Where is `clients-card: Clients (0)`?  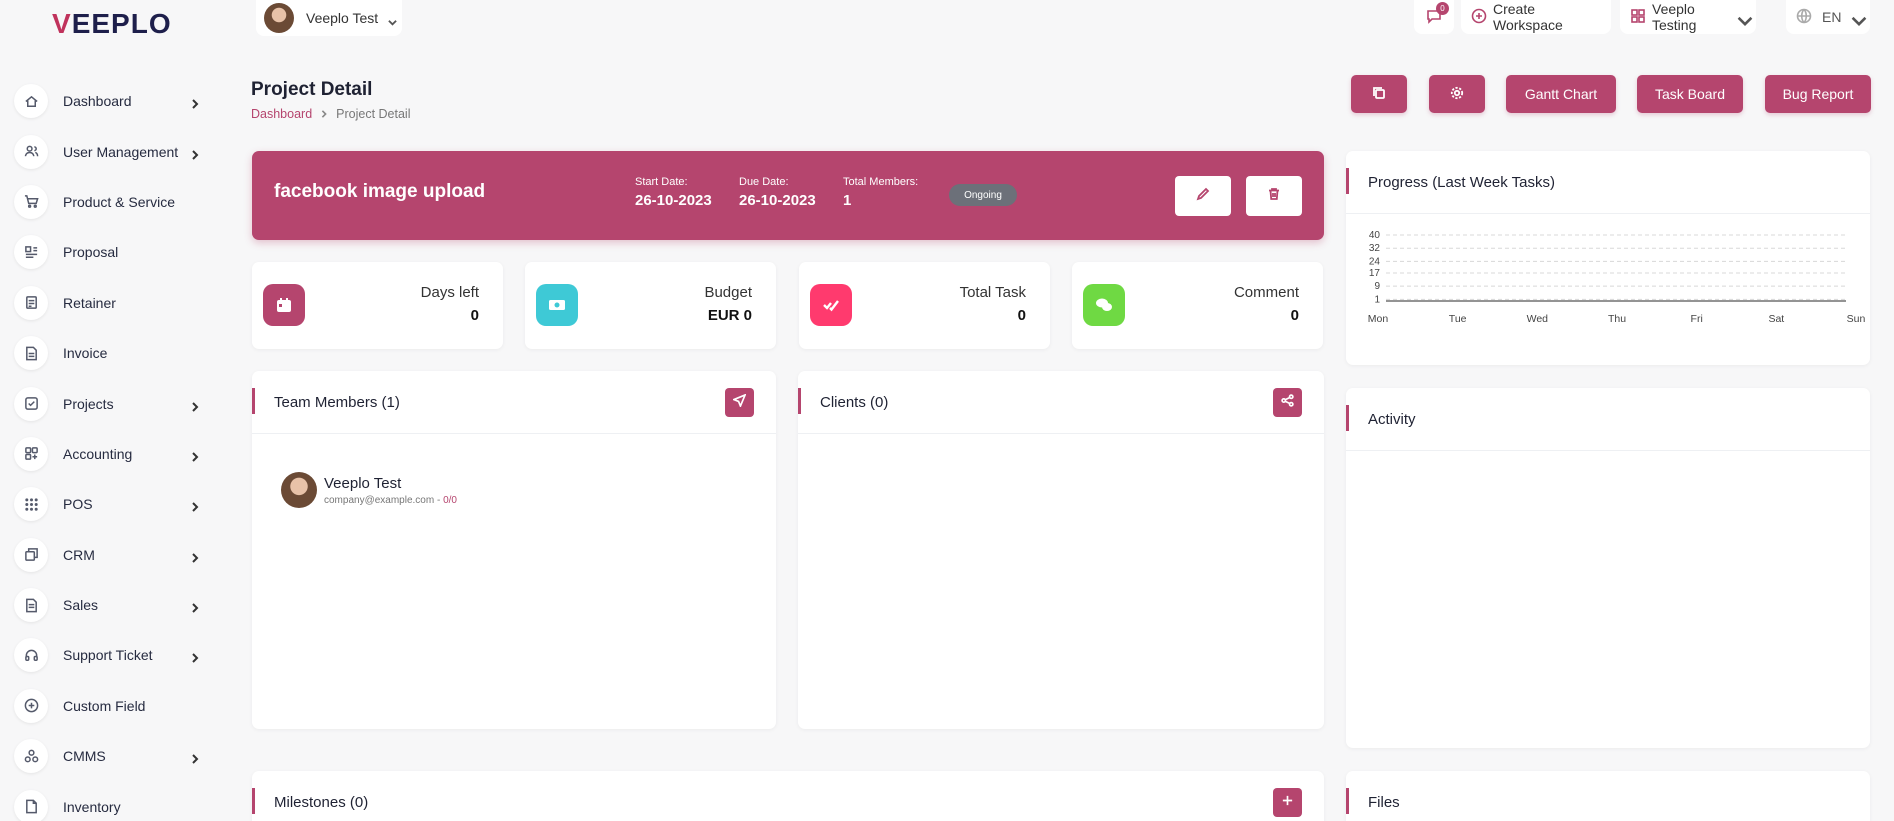 clients-card: Clients (0) is located at coordinates (1061, 550).